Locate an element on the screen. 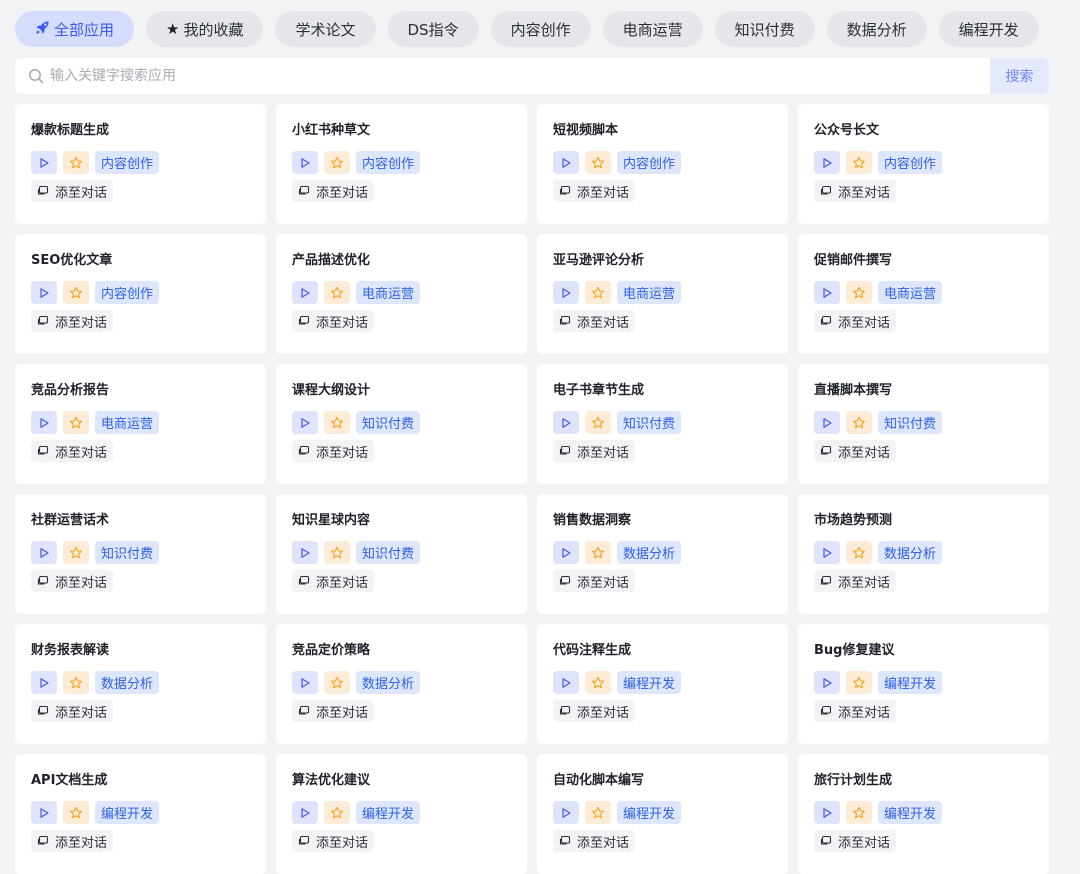 Image resolution: width=1080 pixels, height=874 pixels. app-card: 销售数据洞察 数据分析 添至对话 is located at coordinates (662, 554).